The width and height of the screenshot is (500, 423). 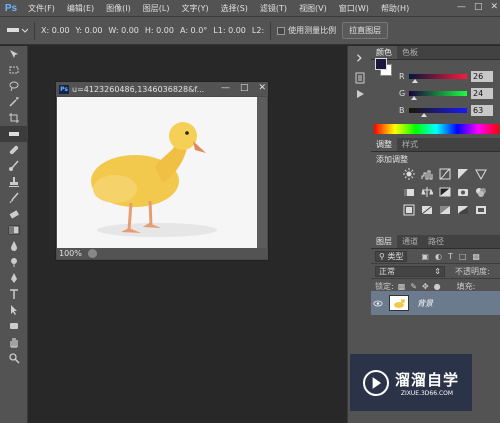 What do you see at coordinates (194, 8) in the screenshot?
I see `menu-type: 文字(Y)` at bounding box center [194, 8].